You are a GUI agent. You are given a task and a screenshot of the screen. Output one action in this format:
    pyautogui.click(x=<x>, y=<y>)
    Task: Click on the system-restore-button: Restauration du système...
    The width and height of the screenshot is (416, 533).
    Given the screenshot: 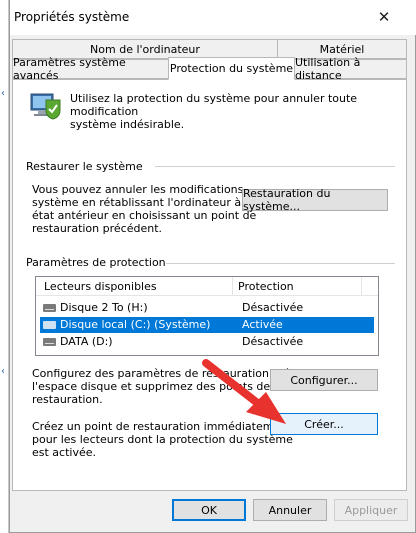 What is the action you would take?
    pyautogui.click(x=315, y=200)
    